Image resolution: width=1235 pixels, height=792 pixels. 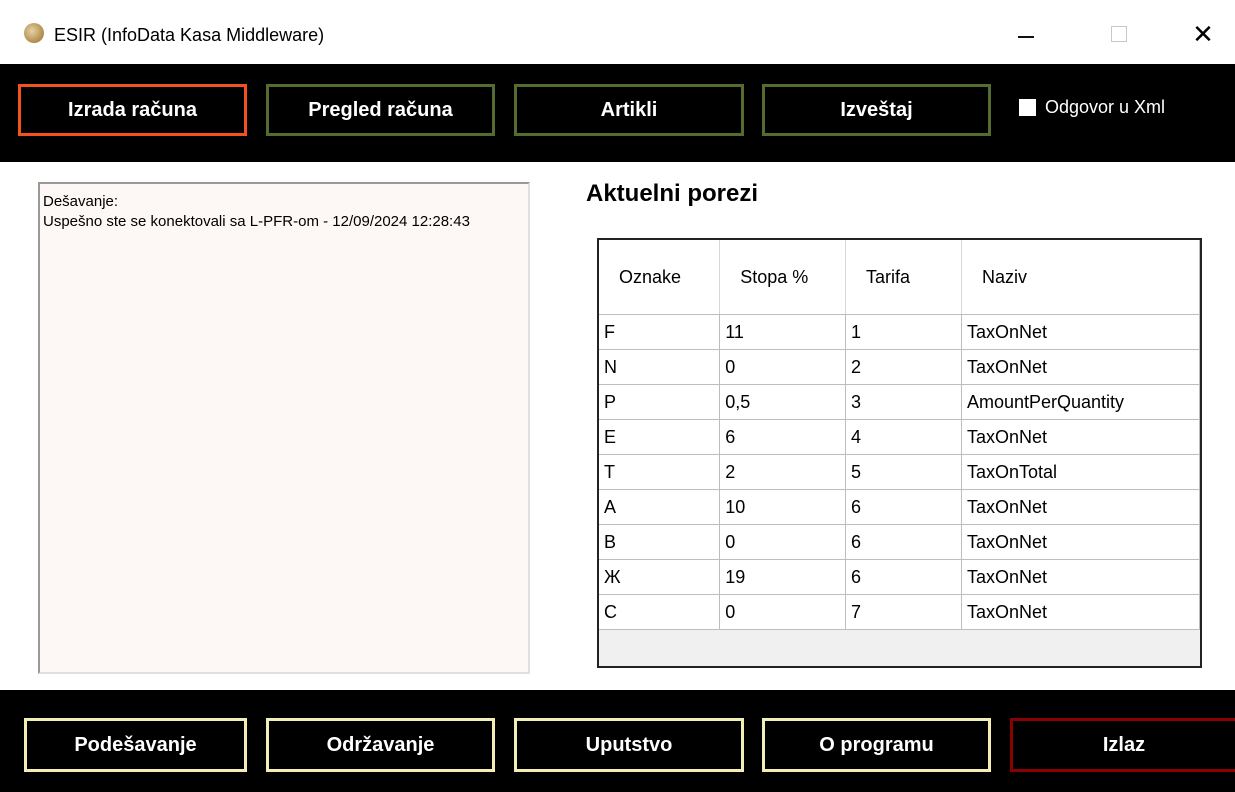 I want to click on report-button: Izveštaj, so click(x=876, y=110).